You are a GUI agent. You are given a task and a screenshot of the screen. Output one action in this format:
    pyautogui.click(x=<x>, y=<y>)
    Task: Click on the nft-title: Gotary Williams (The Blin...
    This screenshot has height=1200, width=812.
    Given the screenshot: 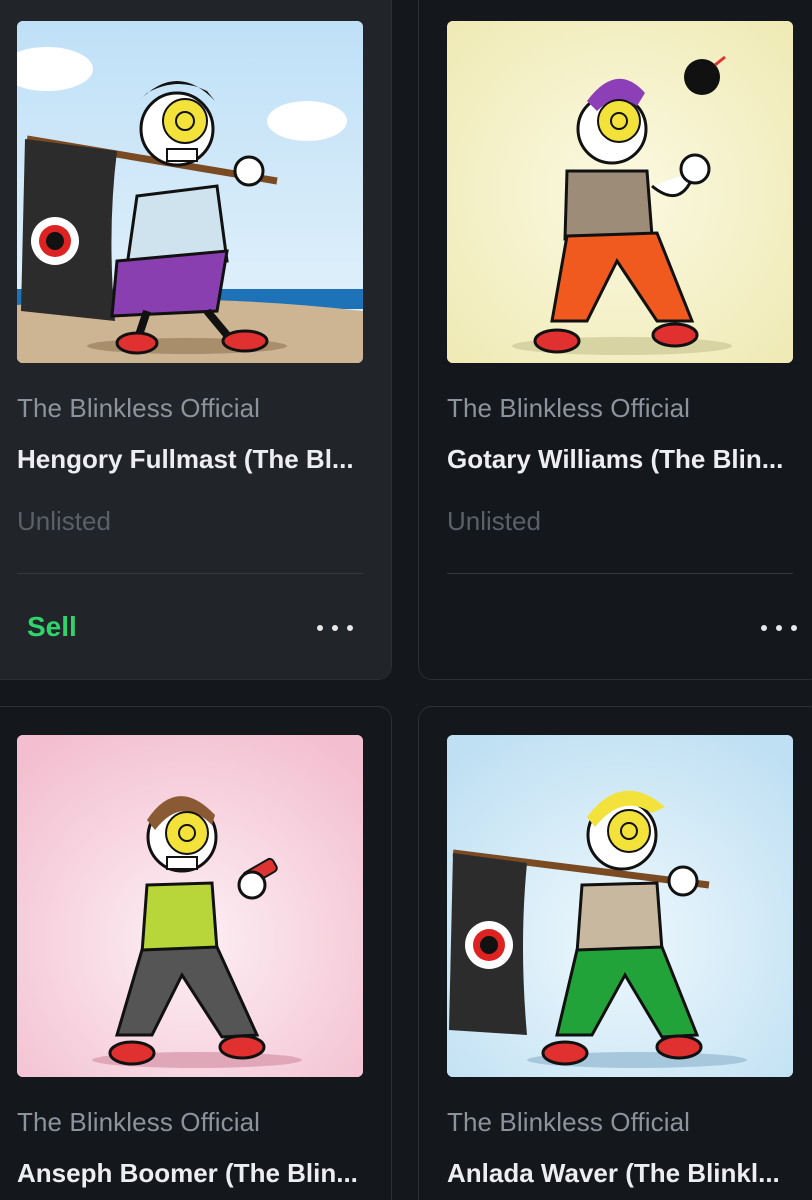 What is the action you would take?
    pyautogui.click(x=615, y=459)
    